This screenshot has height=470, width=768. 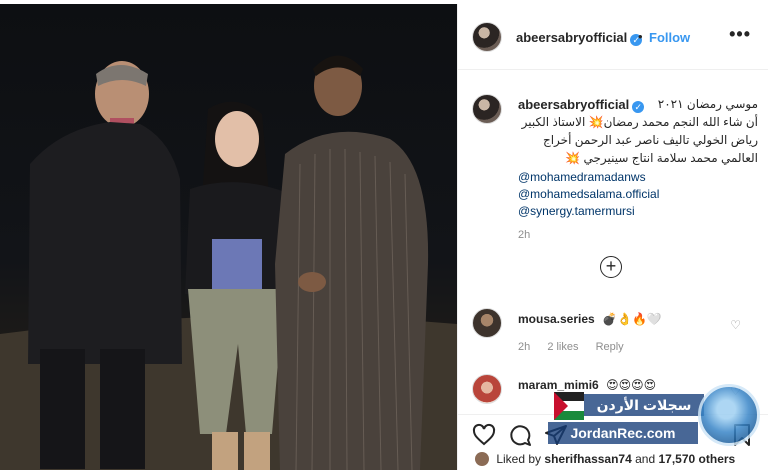 What do you see at coordinates (650, 140) in the screenshot?
I see `caption-line-3: رياض الخولي تاليف ناصر عبد الرحمن أخراج` at bounding box center [650, 140].